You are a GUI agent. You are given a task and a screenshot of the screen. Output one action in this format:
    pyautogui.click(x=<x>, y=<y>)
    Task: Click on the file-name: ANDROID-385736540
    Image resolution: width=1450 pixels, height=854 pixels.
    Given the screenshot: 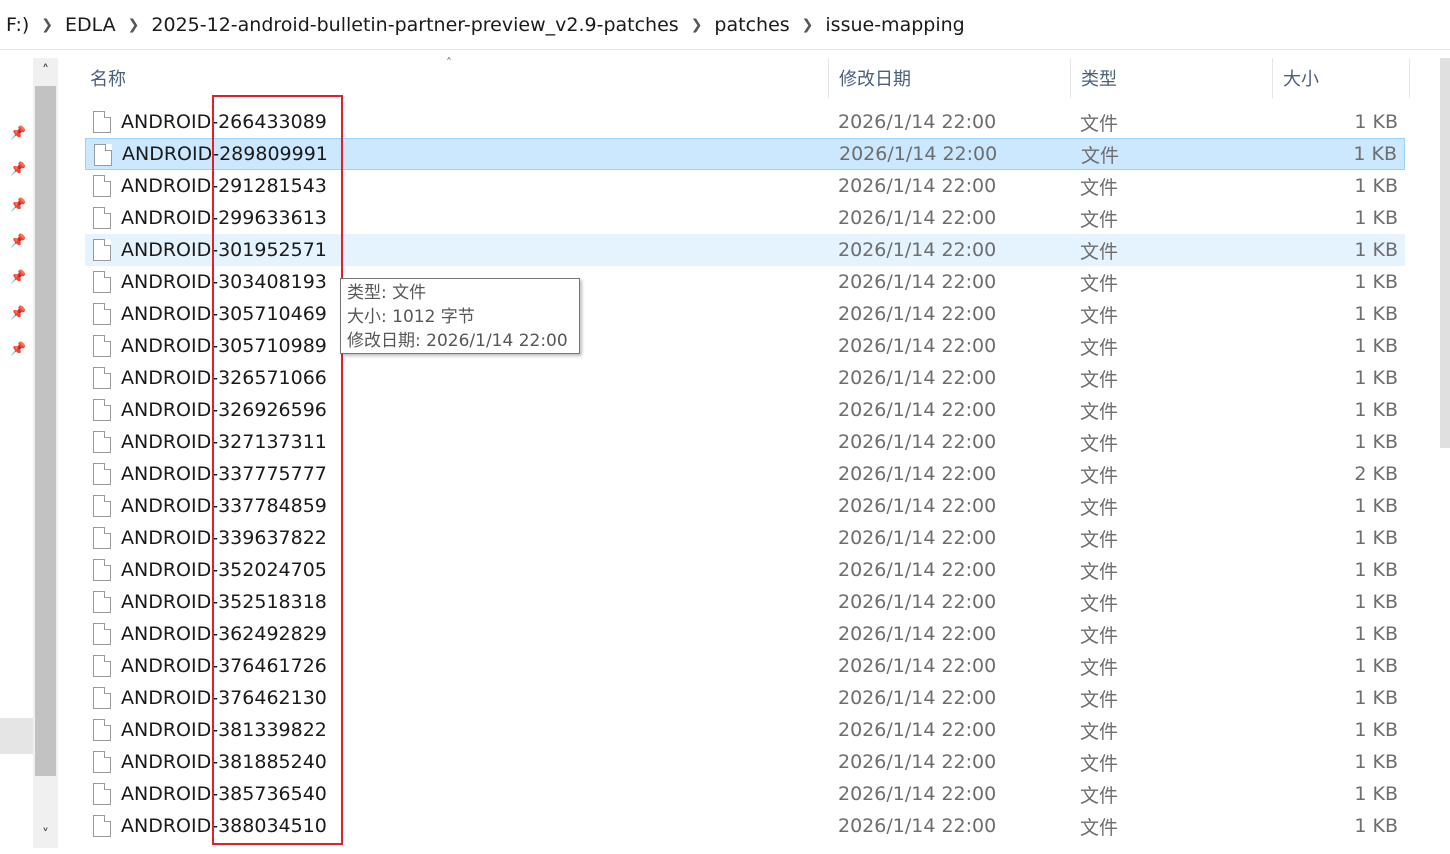 What is the action you would take?
    pyautogui.click(x=224, y=794)
    